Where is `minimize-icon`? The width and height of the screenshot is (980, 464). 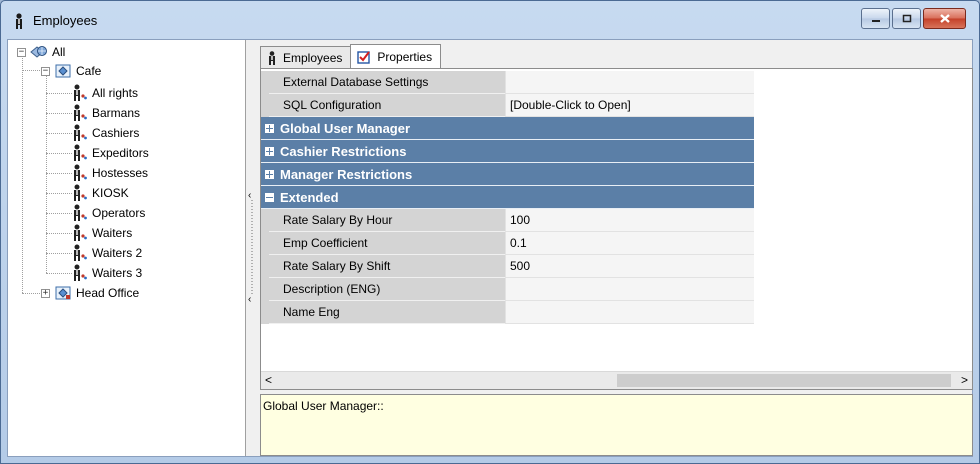 minimize-icon is located at coordinates (875, 18).